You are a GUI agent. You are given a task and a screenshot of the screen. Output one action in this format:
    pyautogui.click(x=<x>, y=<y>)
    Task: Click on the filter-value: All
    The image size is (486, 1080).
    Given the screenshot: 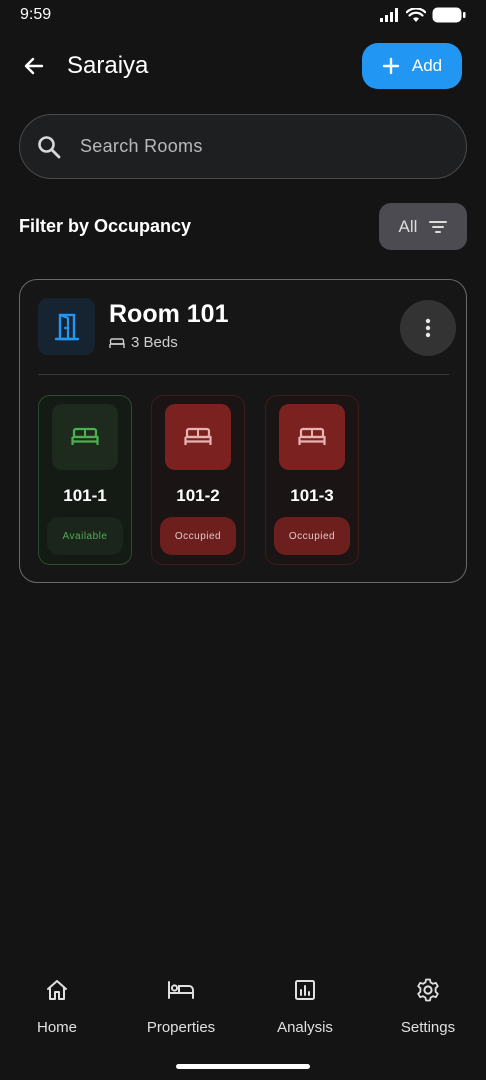 What is the action you would take?
    pyautogui.click(x=408, y=226)
    